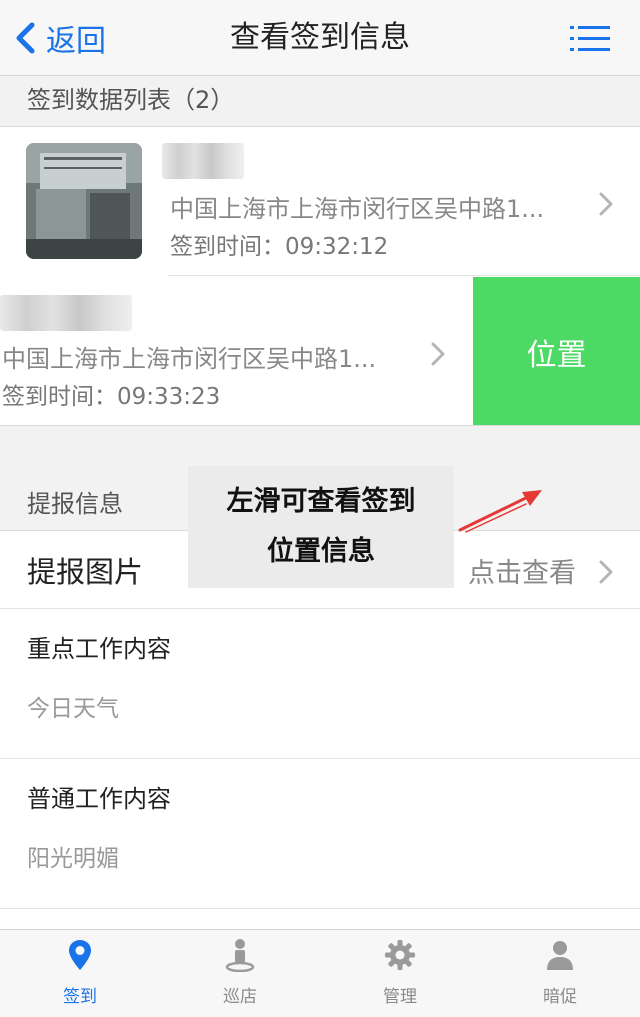 This screenshot has height=1017, width=640. What do you see at coordinates (131, 100) in the screenshot?
I see `signin-list-header: 签到数据列表（2）` at bounding box center [131, 100].